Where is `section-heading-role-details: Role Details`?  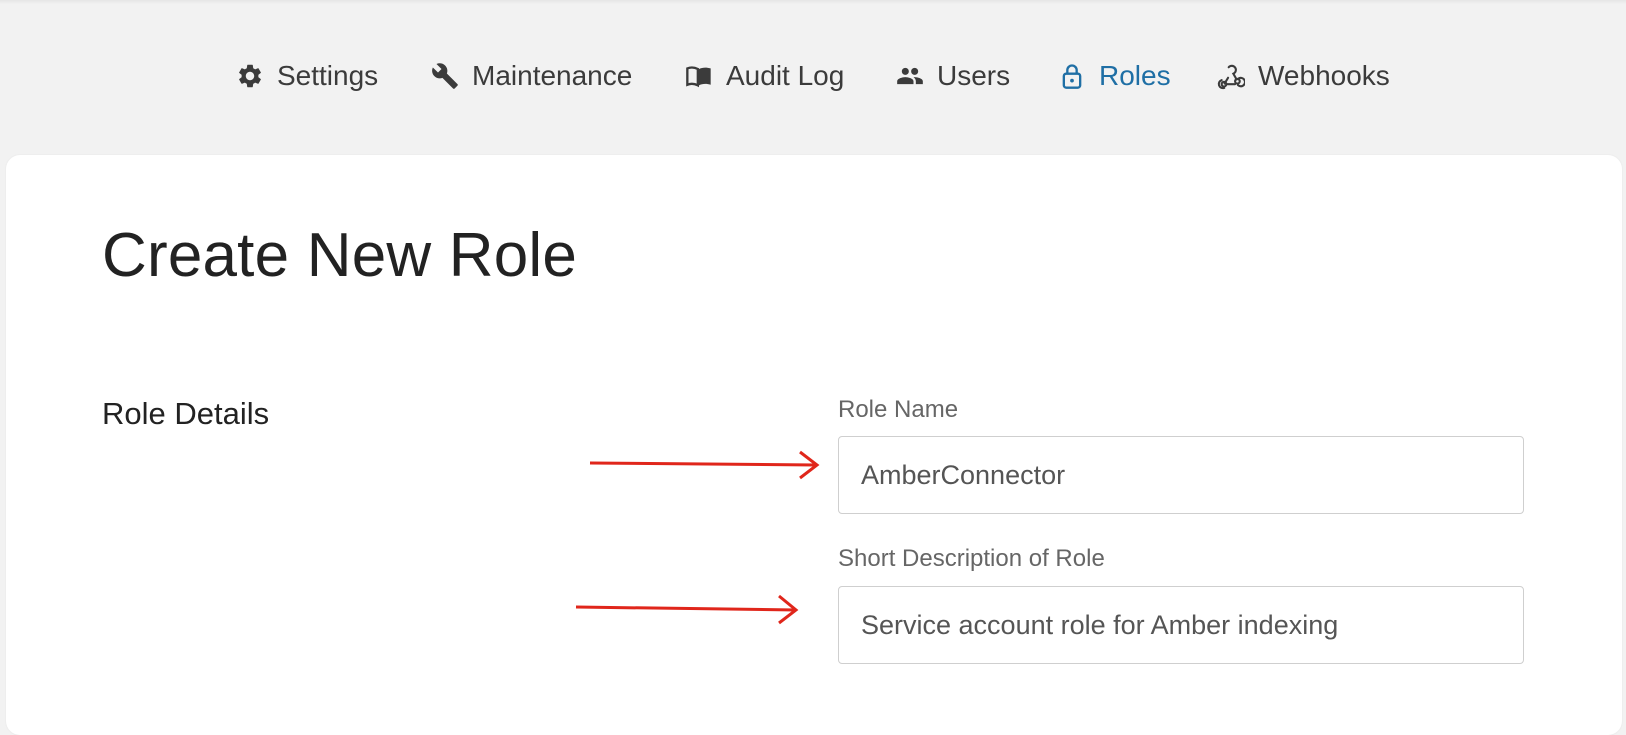
section-heading-role-details: Role Details is located at coordinates (186, 413).